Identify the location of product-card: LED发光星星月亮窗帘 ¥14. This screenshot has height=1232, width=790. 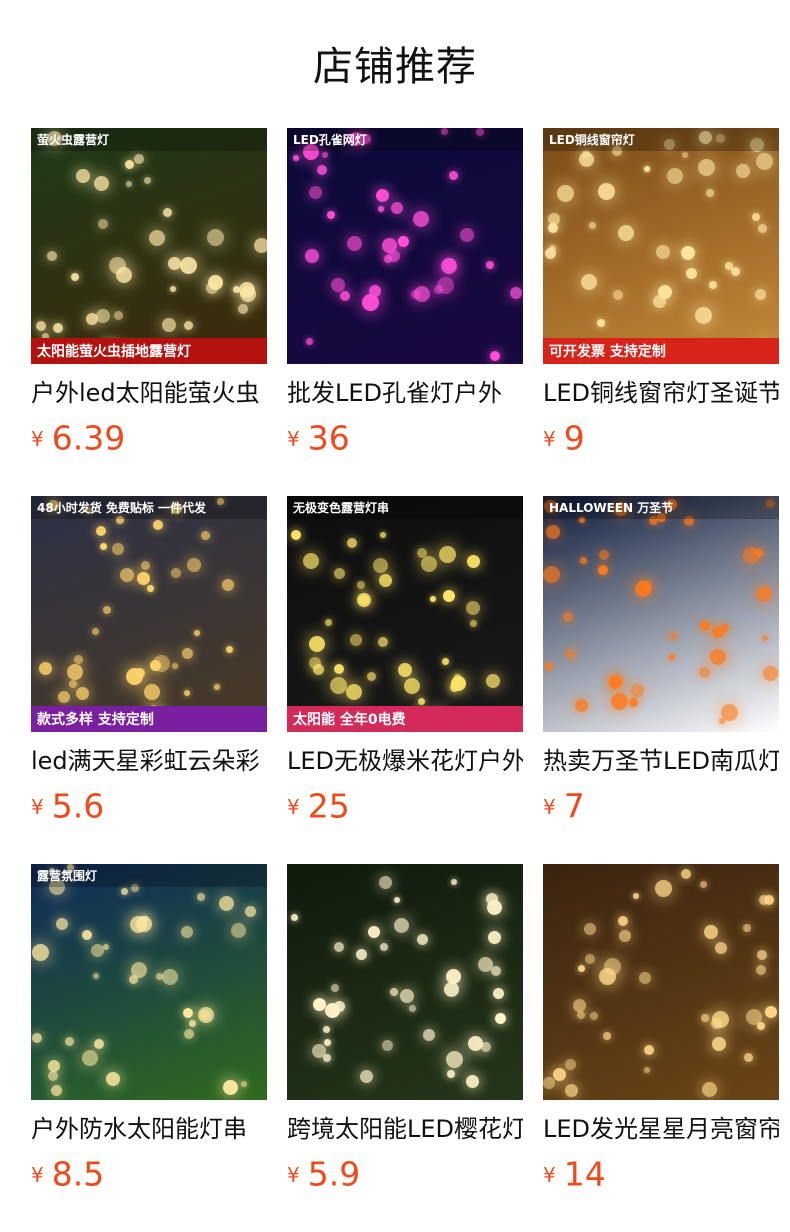
(661, 1028).